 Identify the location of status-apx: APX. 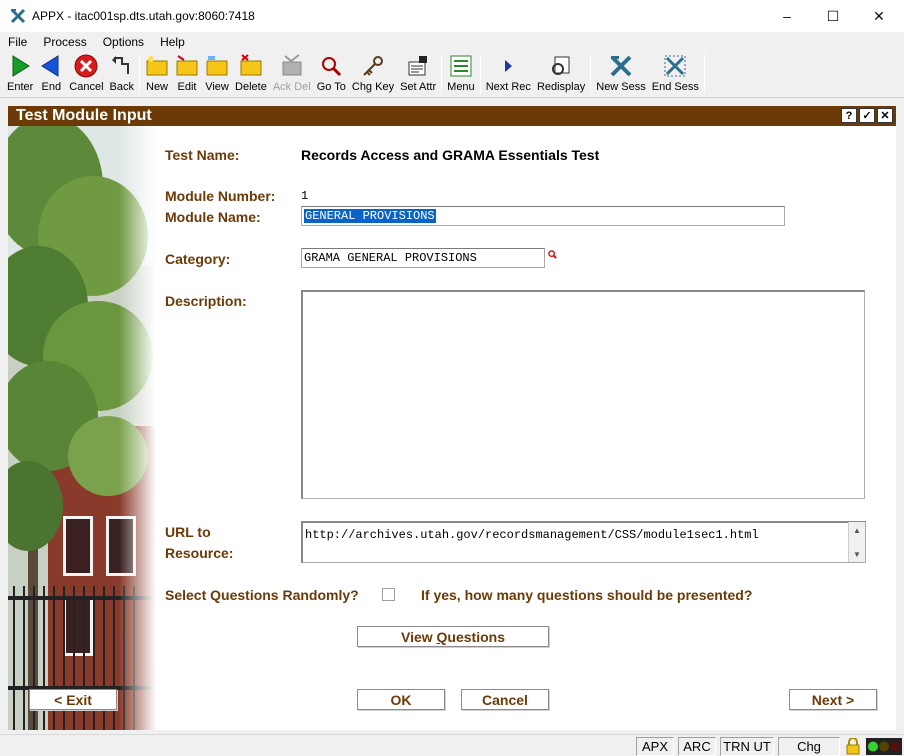
(655, 746).